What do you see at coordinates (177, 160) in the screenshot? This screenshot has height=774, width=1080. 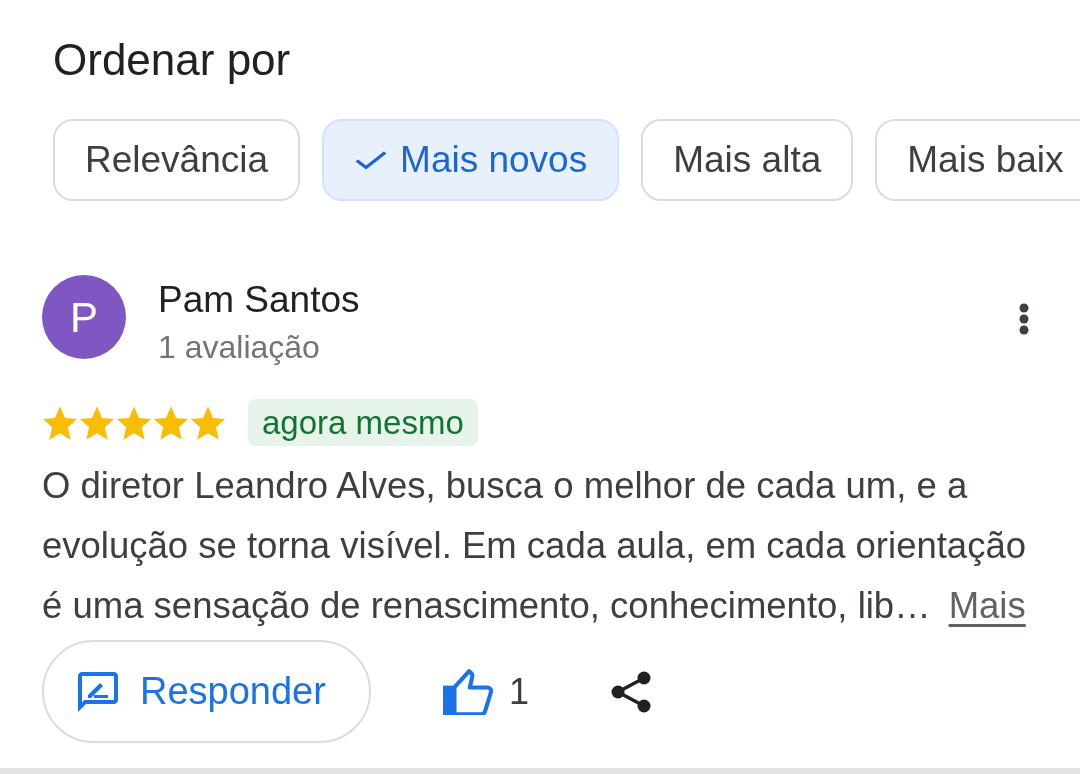 I see `sort-chip: Relevância` at bounding box center [177, 160].